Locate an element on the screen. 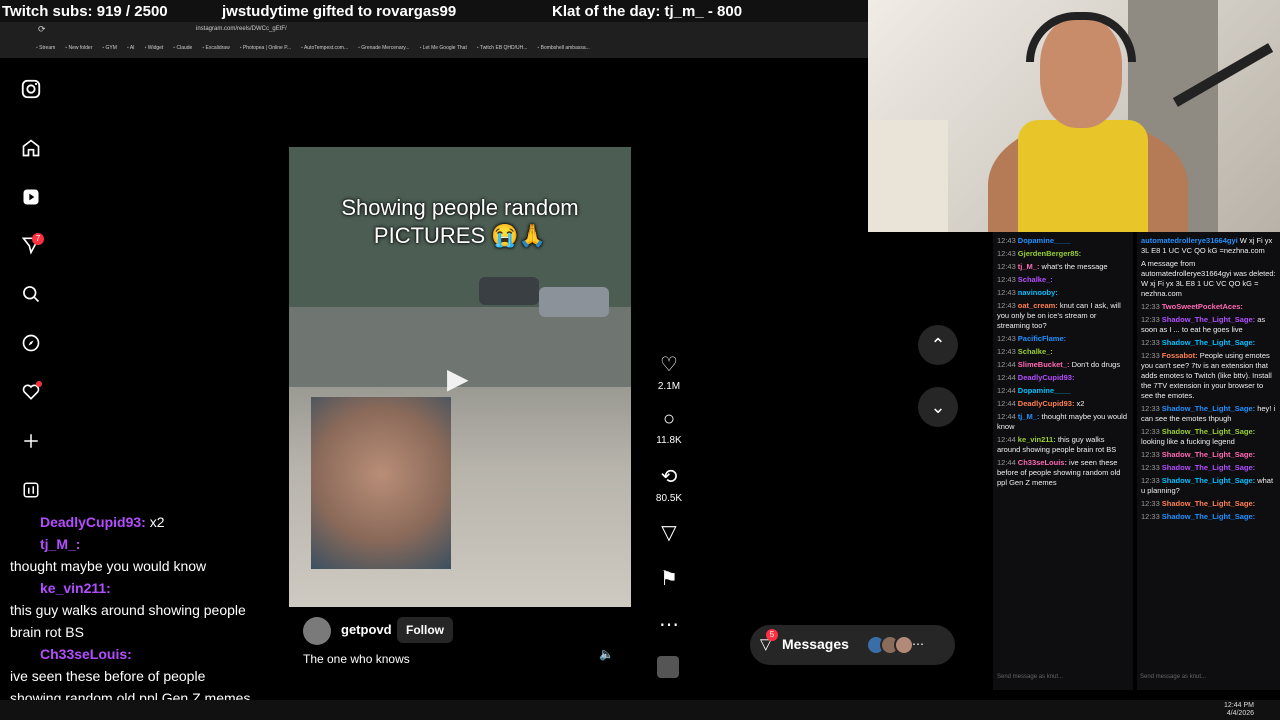  chat-username: Ch33seLouis: is located at coordinates (1043, 462).